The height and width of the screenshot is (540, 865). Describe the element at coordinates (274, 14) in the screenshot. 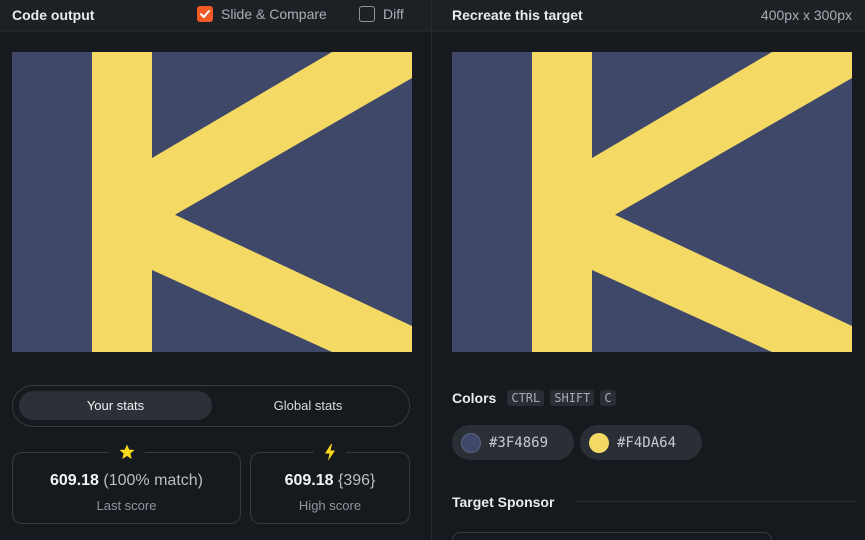

I see `slide-compare-label: Slide & Compare` at that location.